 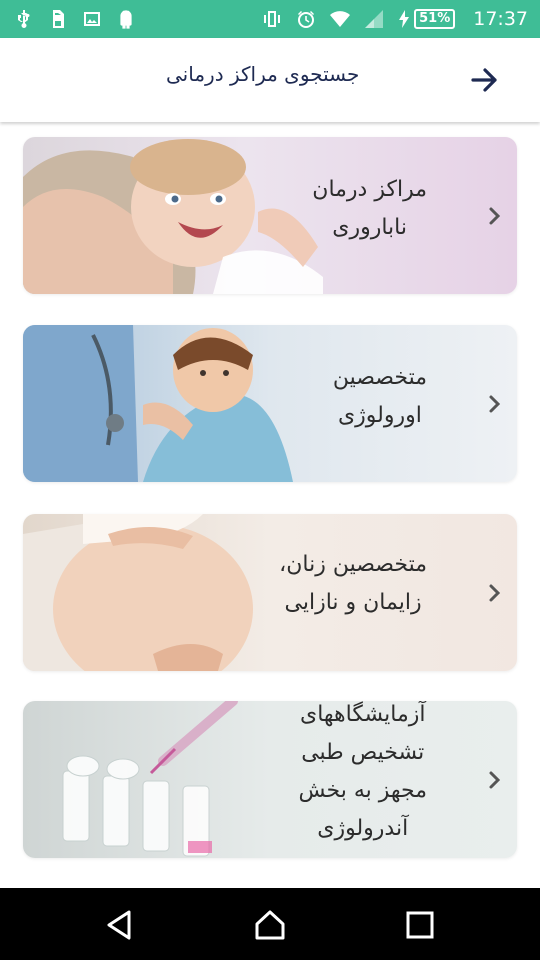 I want to click on battery-indicator: 51%, so click(x=427, y=19).